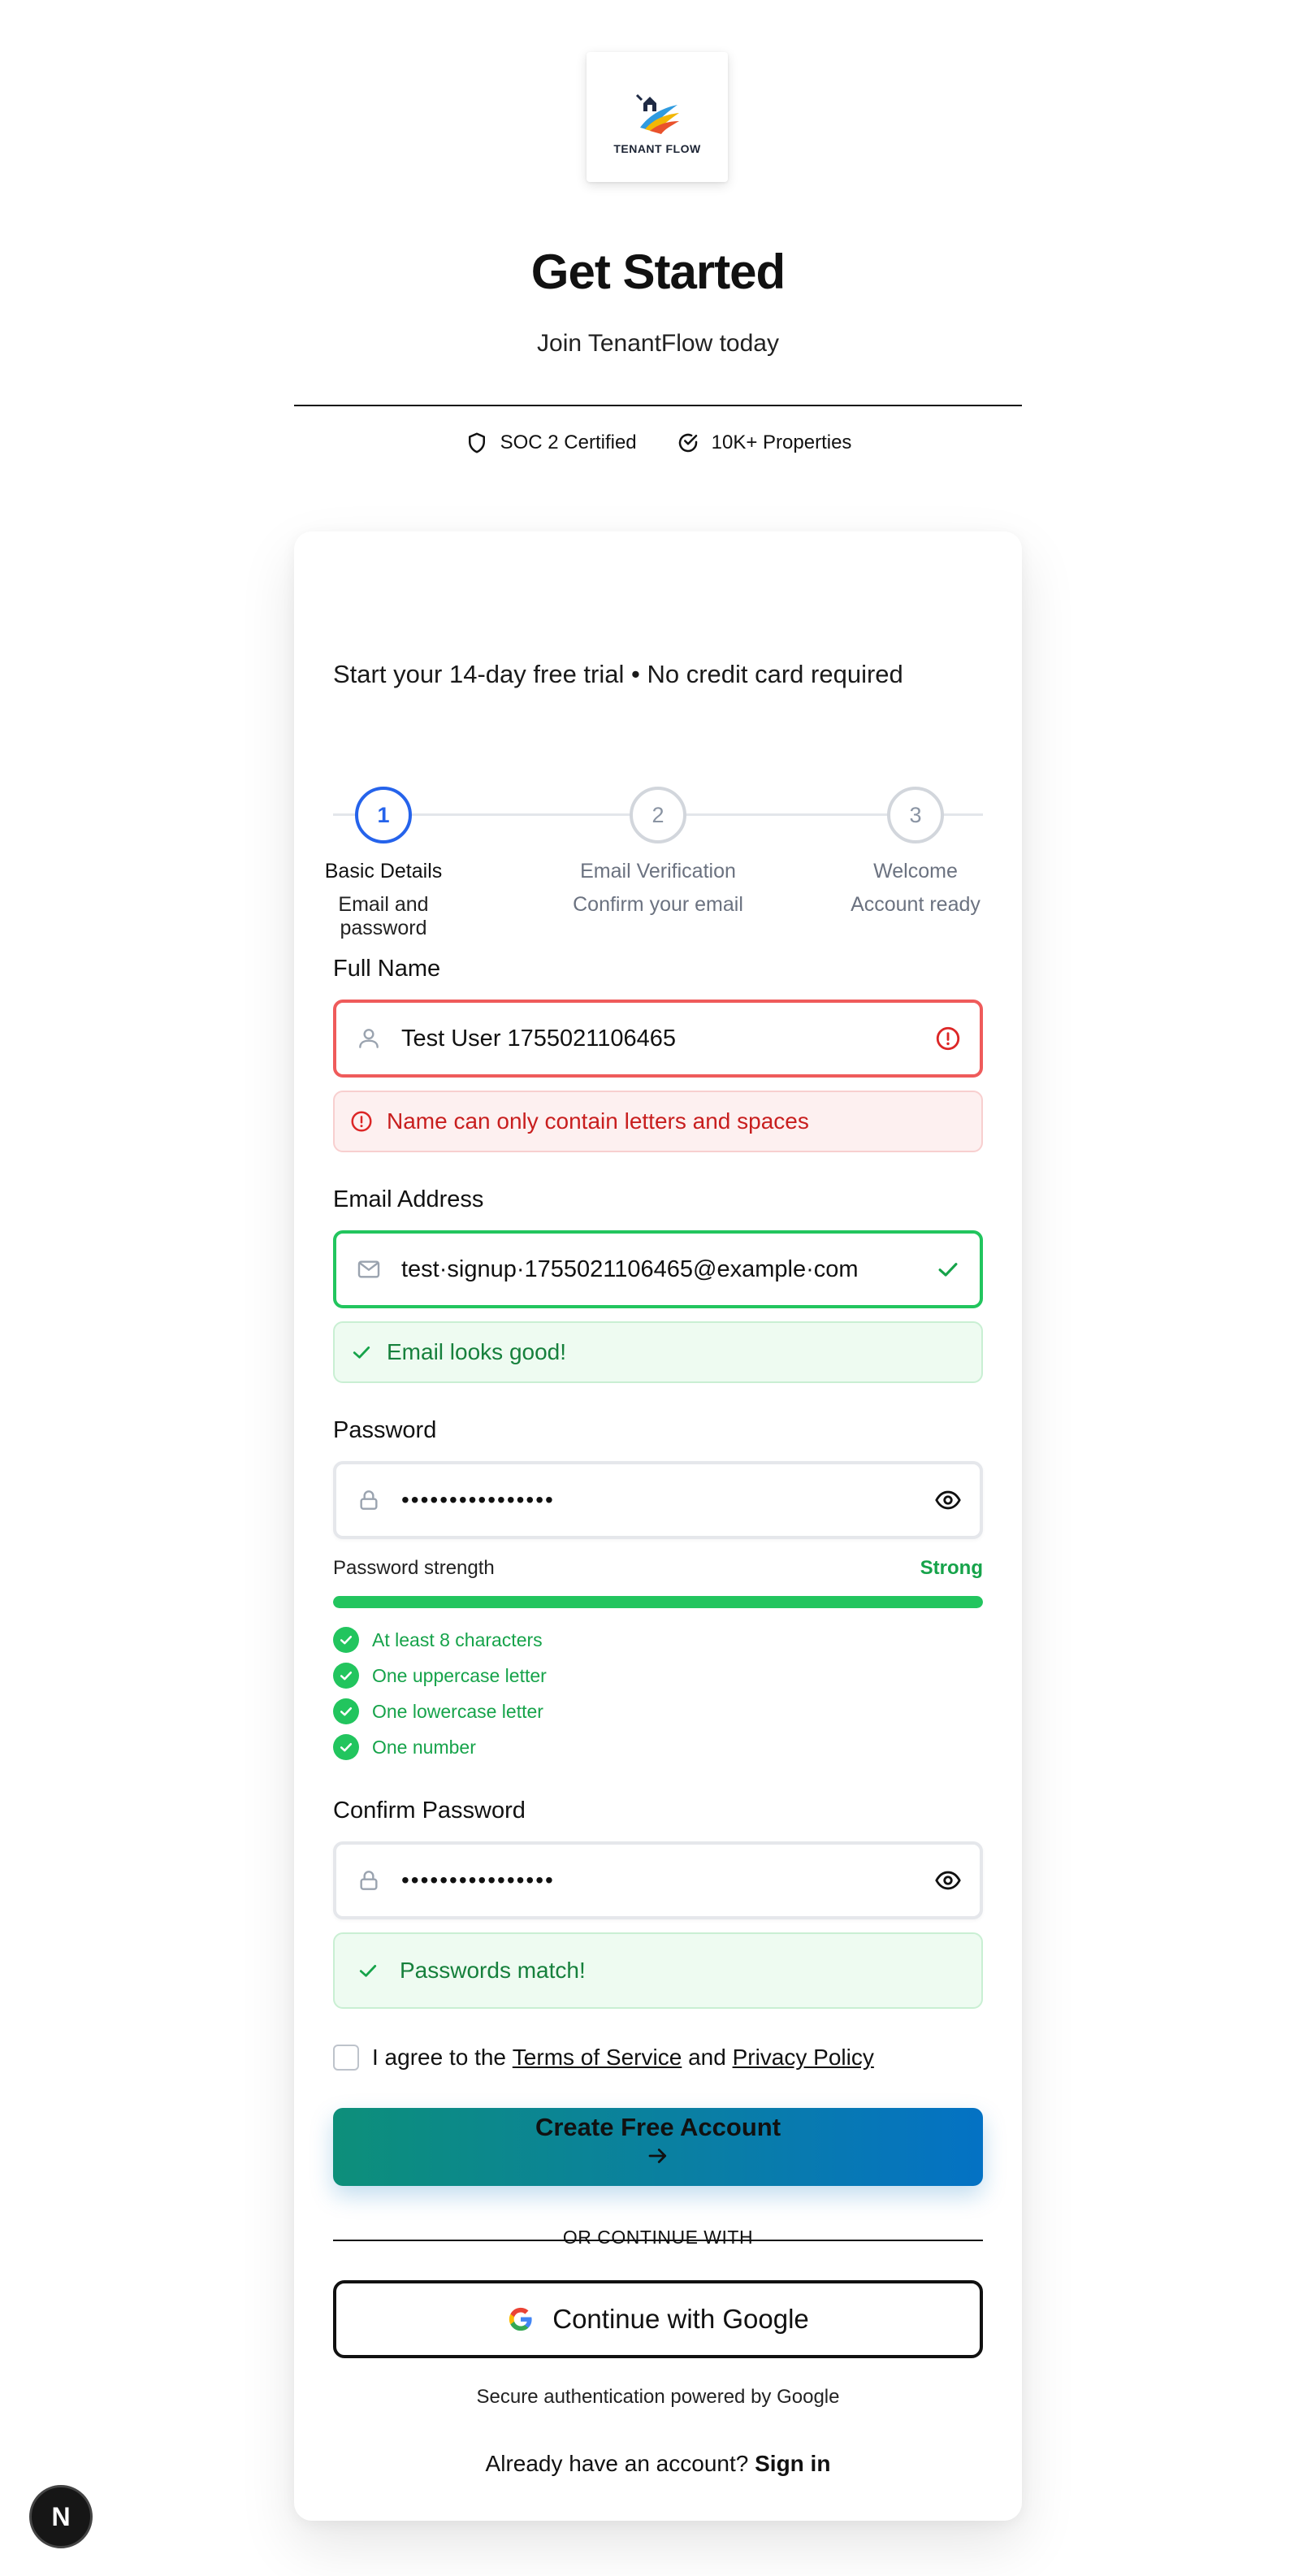 The image size is (1316, 2576). I want to click on badge-label: 10K+ Properties, so click(781, 442).